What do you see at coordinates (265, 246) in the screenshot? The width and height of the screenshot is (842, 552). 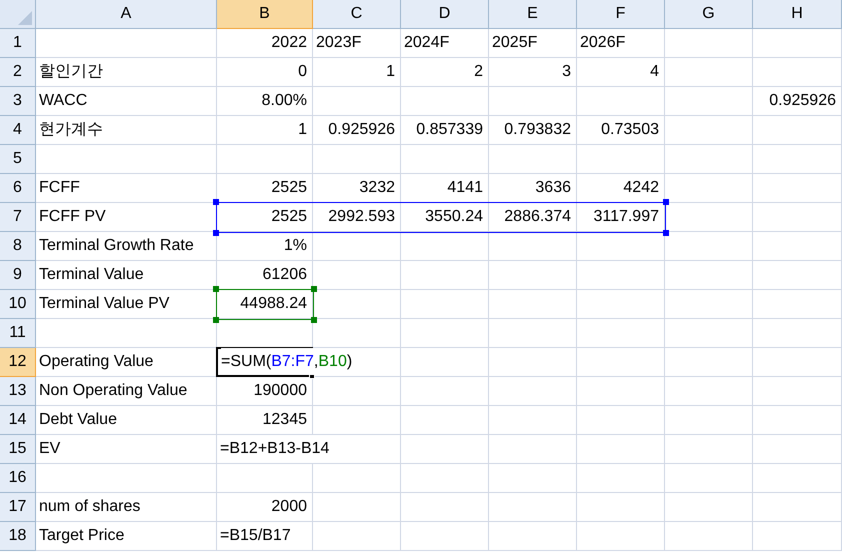 I see `spreadsheet-cell: 1%` at bounding box center [265, 246].